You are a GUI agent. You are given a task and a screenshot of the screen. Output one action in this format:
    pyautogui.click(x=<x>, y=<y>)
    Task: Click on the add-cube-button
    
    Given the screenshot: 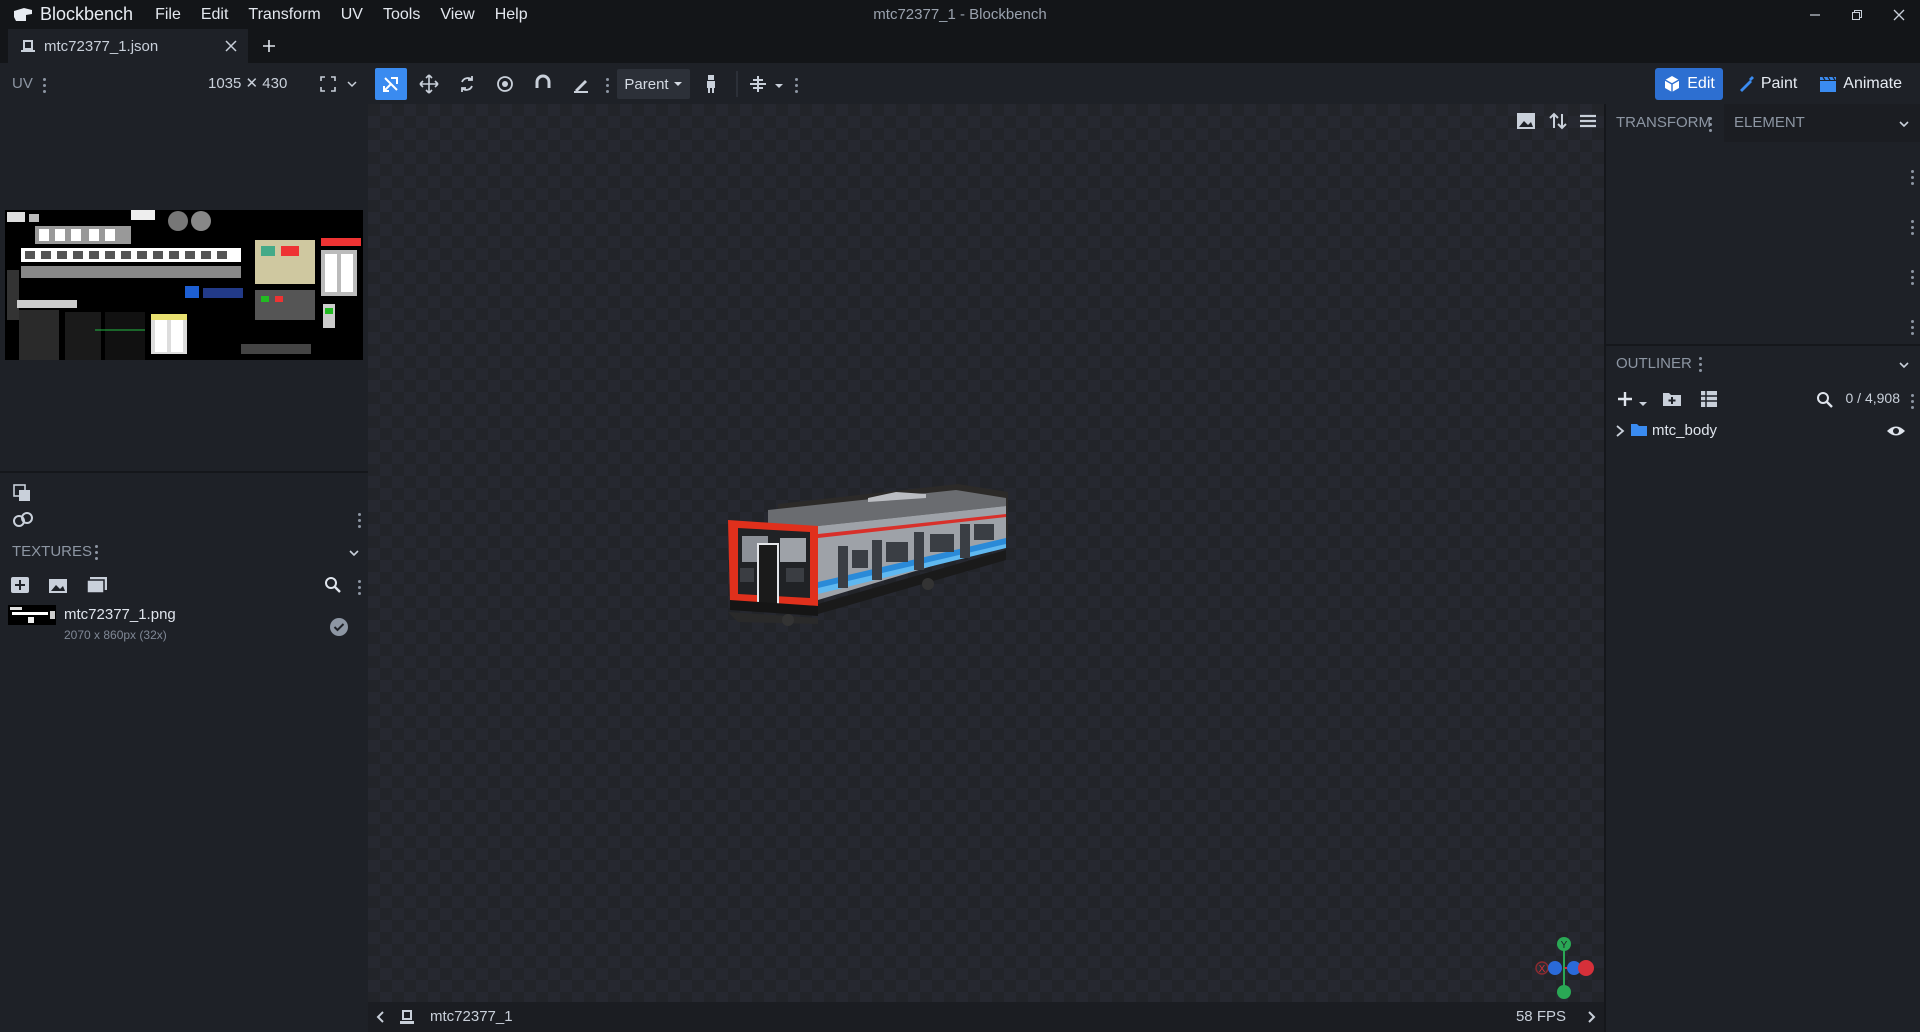 What is the action you would take?
    pyautogui.click(x=1625, y=401)
    